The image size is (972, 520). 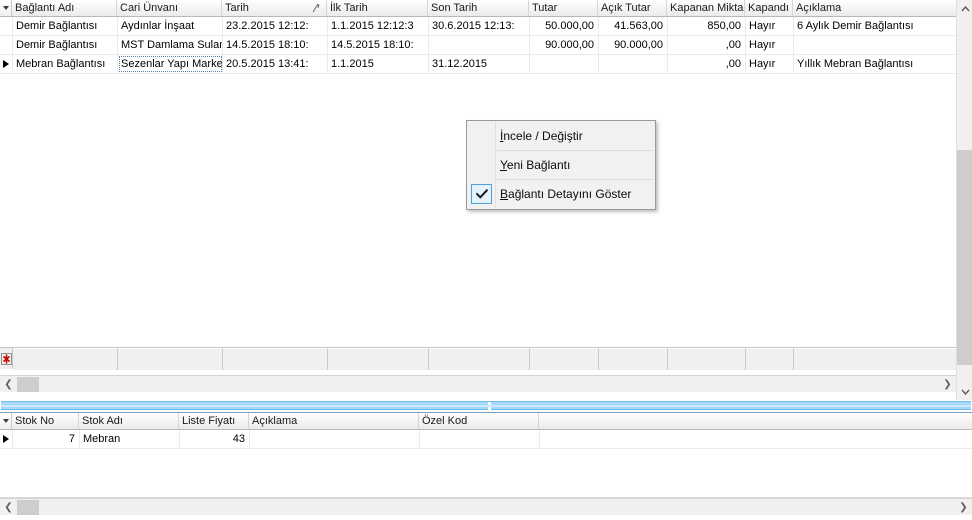 I want to click on table-cell: Aydınlar İnşaat, so click(x=170, y=26).